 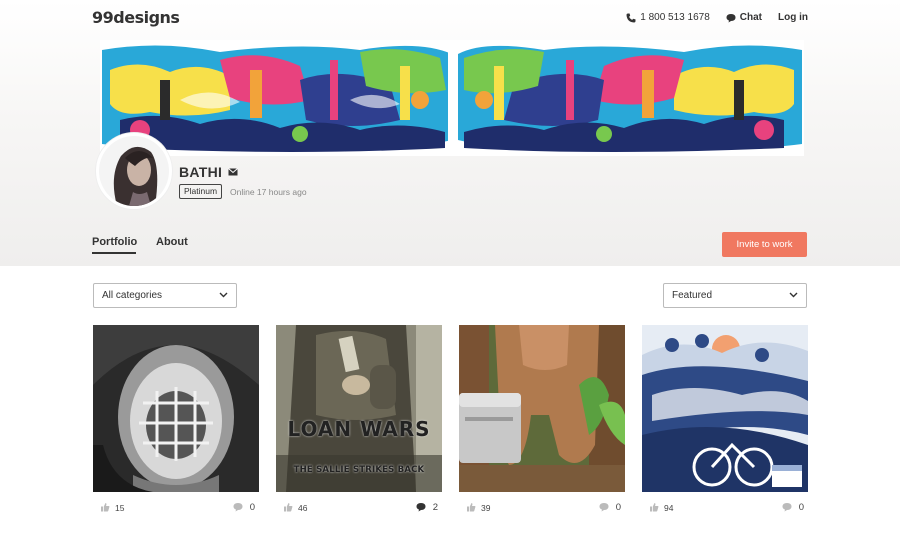 What do you see at coordinates (172, 242) in the screenshot?
I see `tab-about: About` at bounding box center [172, 242].